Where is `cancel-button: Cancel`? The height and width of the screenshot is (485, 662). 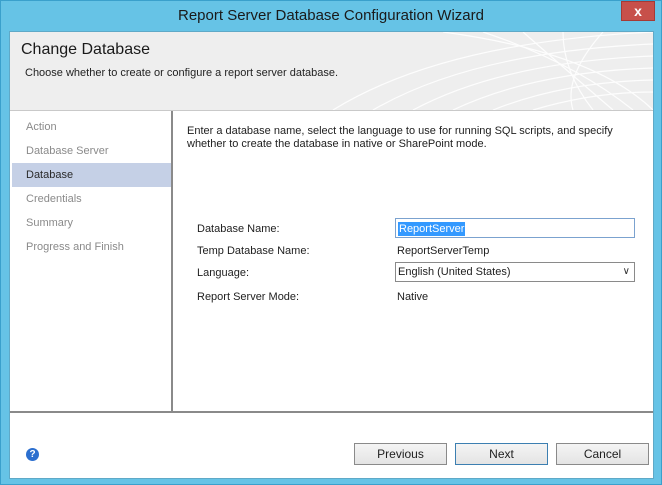
cancel-button: Cancel is located at coordinates (602, 454).